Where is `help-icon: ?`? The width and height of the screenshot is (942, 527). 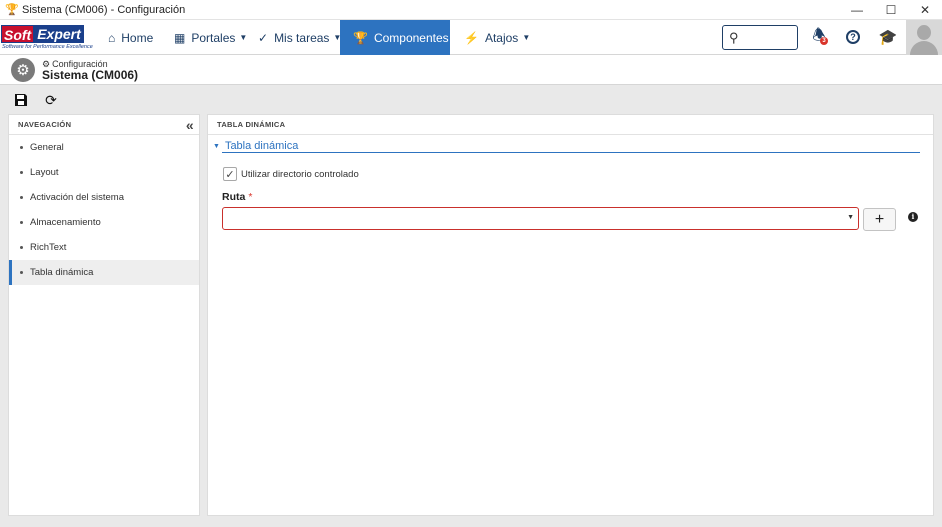
help-icon: ? is located at coordinates (853, 37).